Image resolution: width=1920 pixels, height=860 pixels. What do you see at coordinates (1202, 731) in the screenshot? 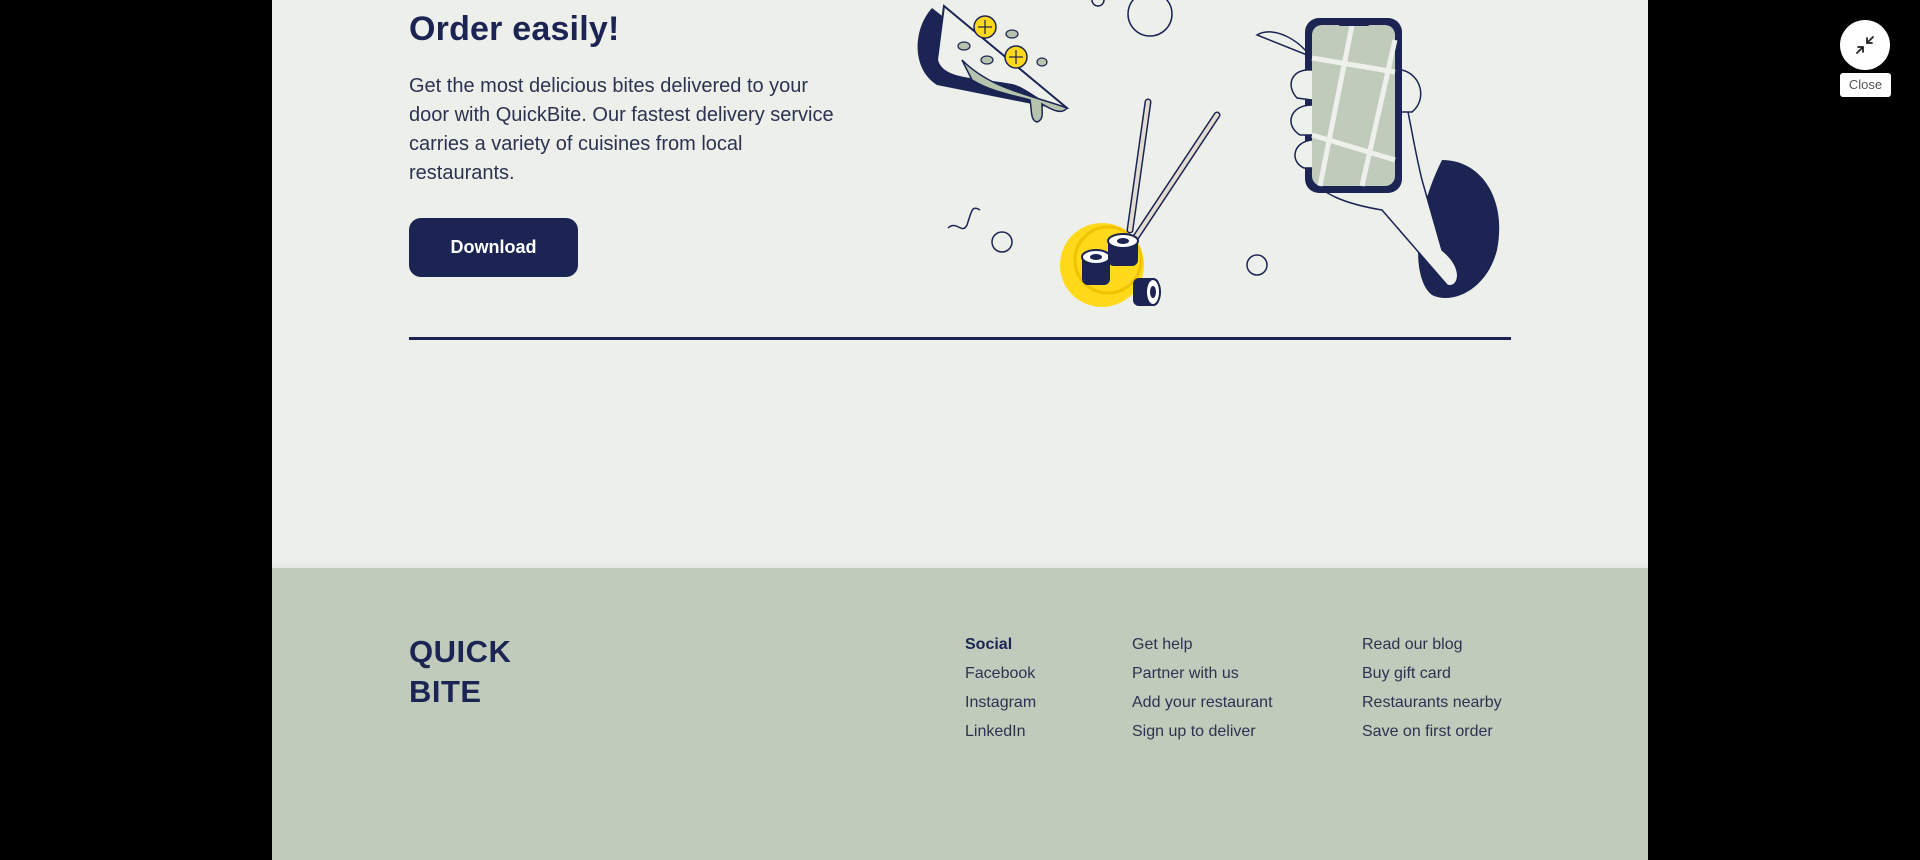
I see `sign-up-deliver-link: Sign up to deliver` at bounding box center [1202, 731].